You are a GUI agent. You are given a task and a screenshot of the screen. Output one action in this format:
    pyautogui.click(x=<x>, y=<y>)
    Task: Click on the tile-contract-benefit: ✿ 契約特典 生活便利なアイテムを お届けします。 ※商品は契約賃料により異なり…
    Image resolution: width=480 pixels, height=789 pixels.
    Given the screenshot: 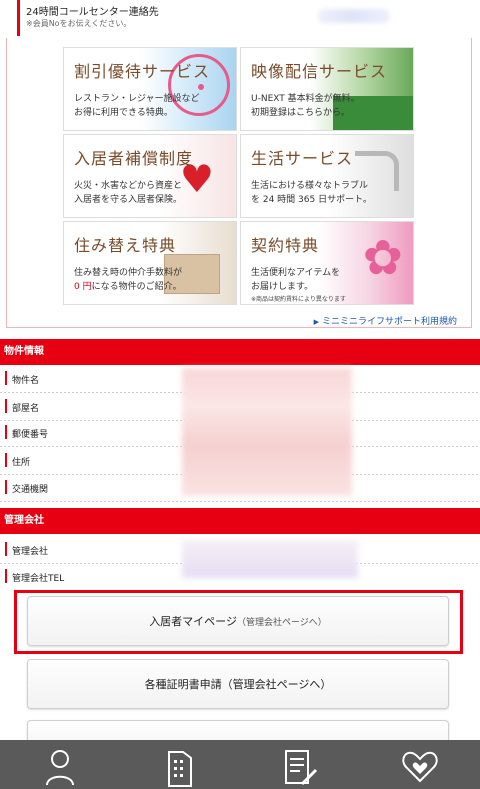 What is the action you would take?
    pyautogui.click(x=327, y=263)
    